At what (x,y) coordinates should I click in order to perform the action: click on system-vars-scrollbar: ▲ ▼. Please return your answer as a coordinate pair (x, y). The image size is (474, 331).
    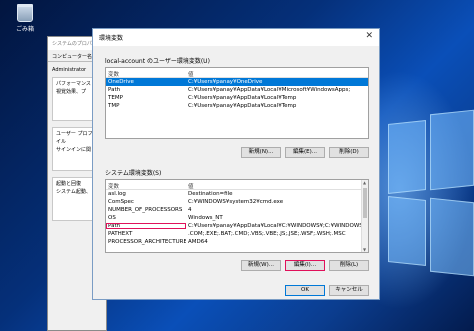
    Looking at the image, I should click on (364, 216).